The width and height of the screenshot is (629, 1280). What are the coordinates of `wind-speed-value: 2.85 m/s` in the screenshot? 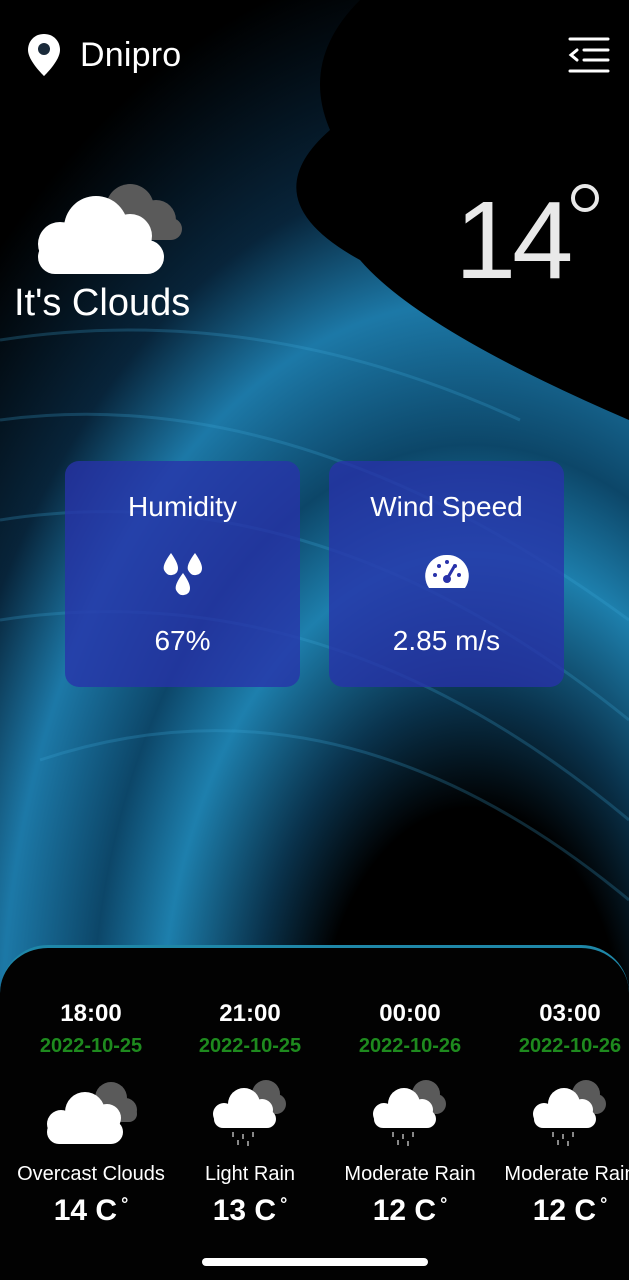 It's located at (446, 640).